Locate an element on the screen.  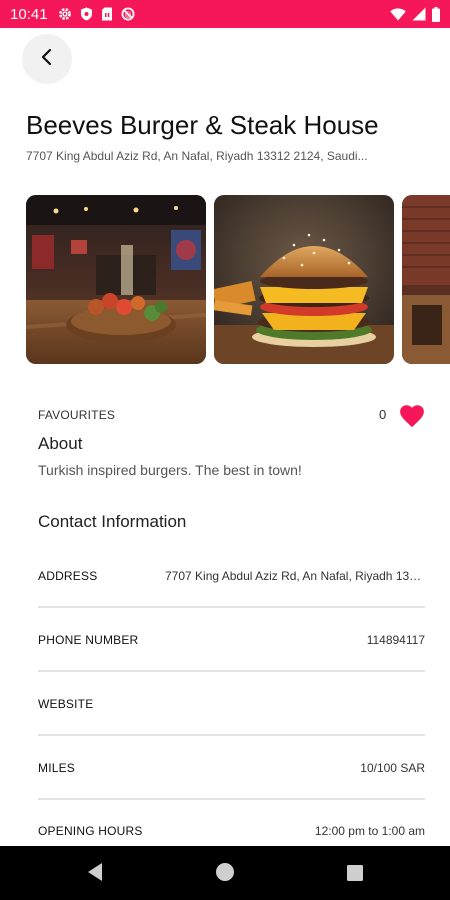
contact-row-label: ADDRESS is located at coordinates (68, 576).